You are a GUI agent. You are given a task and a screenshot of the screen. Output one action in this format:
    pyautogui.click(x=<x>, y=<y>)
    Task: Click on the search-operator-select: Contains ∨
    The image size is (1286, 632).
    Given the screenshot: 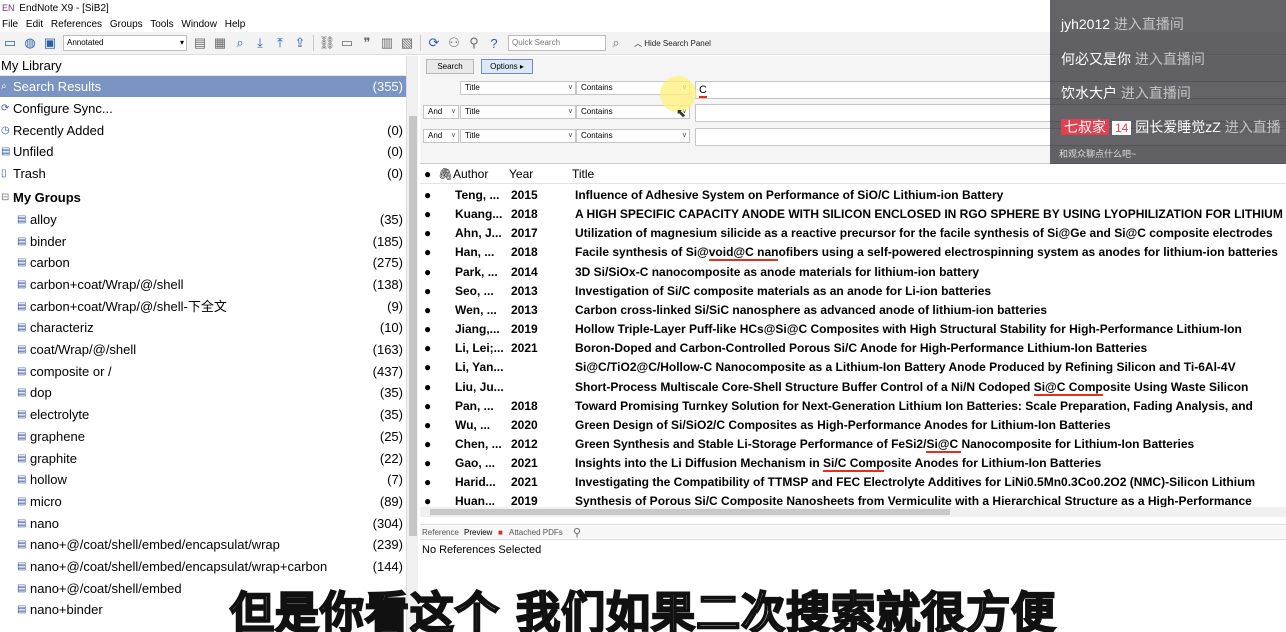 What is the action you would take?
    pyautogui.click(x=633, y=136)
    